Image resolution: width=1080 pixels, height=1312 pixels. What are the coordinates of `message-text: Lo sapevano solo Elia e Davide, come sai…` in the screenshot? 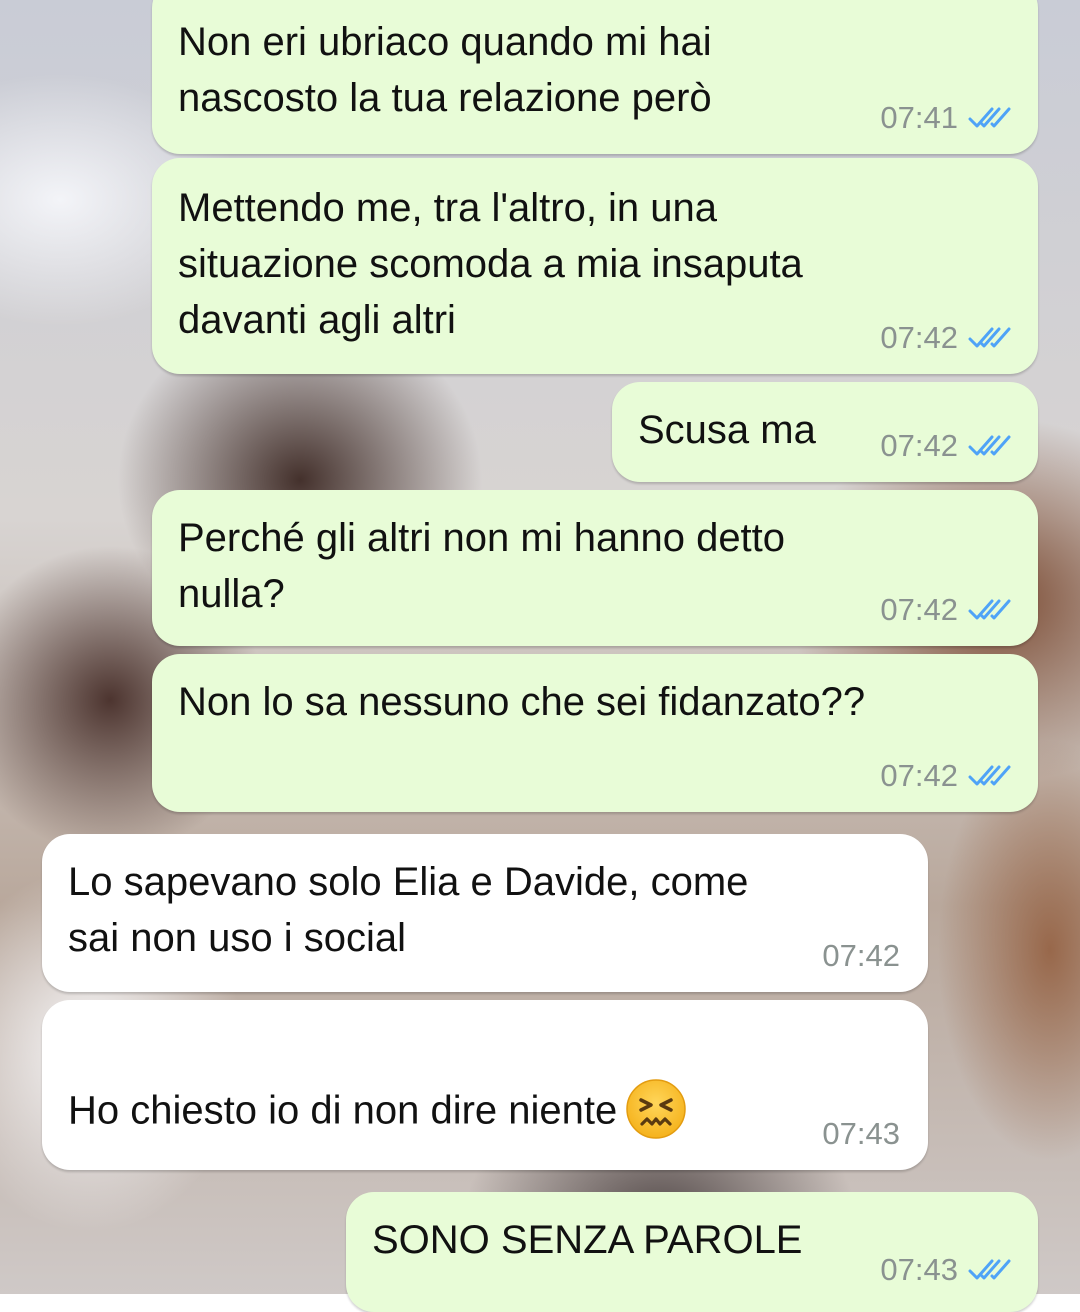 It's located at (408, 910).